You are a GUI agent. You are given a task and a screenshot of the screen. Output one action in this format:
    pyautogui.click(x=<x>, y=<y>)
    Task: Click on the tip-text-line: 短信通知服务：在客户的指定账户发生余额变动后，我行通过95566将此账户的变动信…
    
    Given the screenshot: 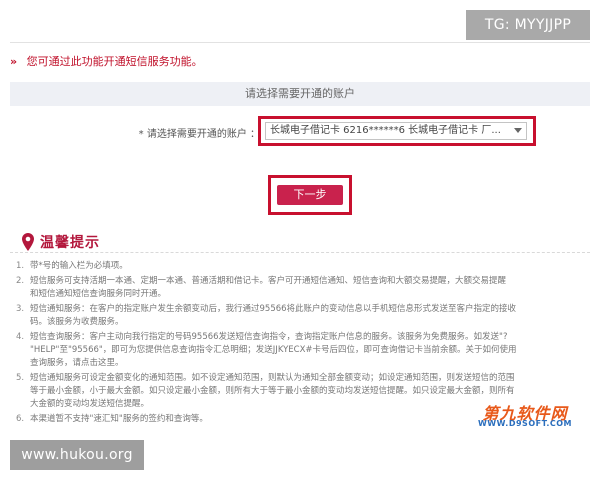 What is the action you would take?
    pyautogui.click(x=273, y=309)
    